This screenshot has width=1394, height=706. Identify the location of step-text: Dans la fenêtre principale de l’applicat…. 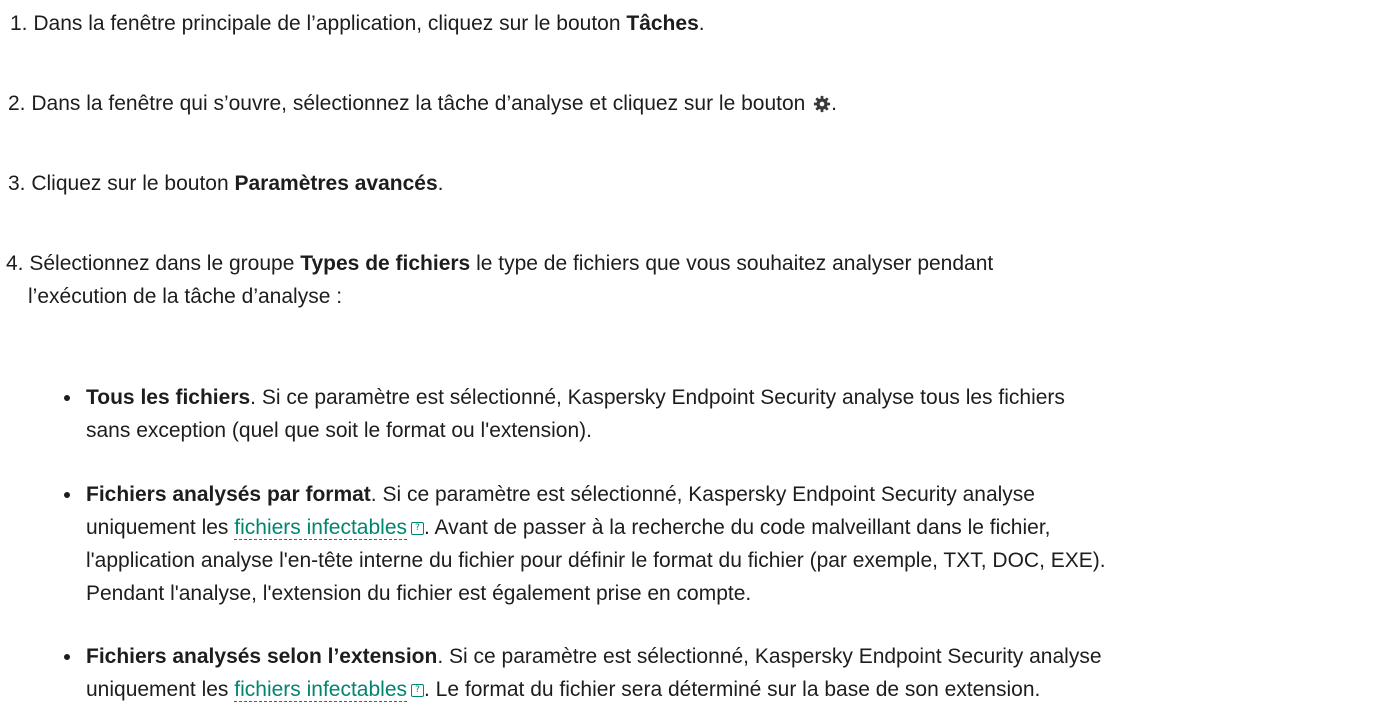
(327, 23).